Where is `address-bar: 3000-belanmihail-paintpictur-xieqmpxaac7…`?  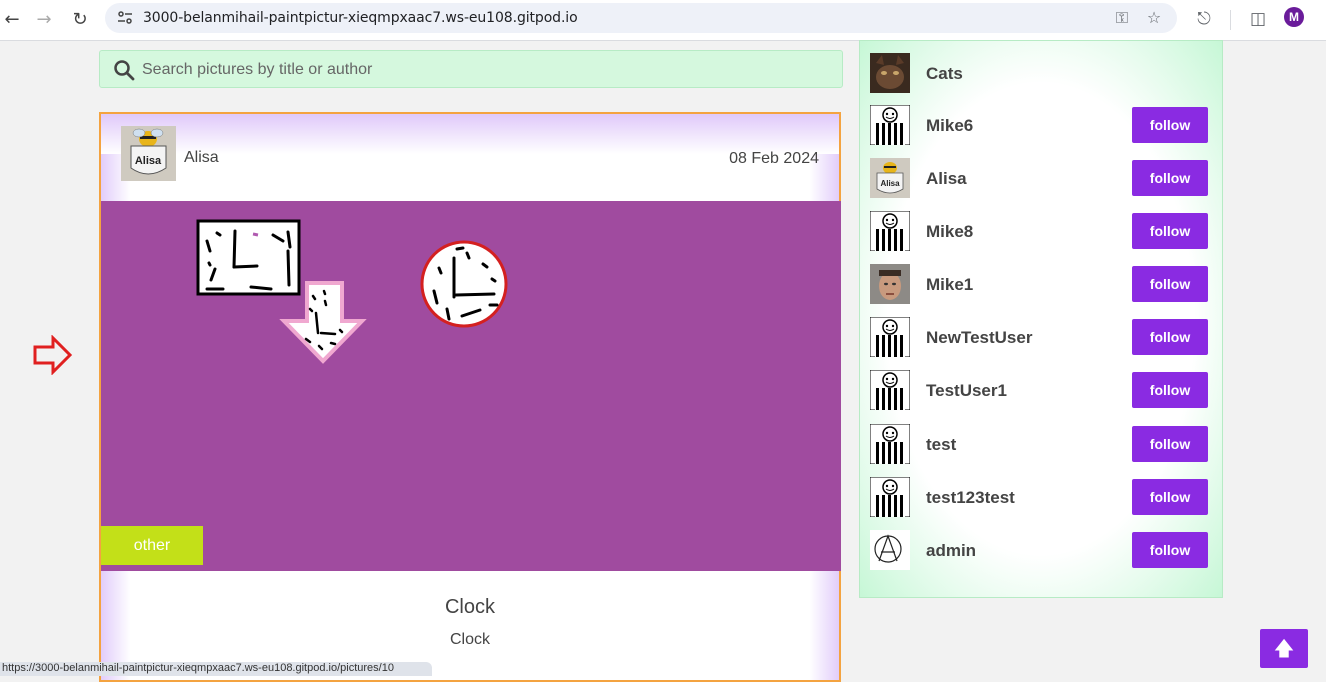 address-bar: 3000-belanmihail-paintpictur-xieqmpxaac7… is located at coordinates (641, 18).